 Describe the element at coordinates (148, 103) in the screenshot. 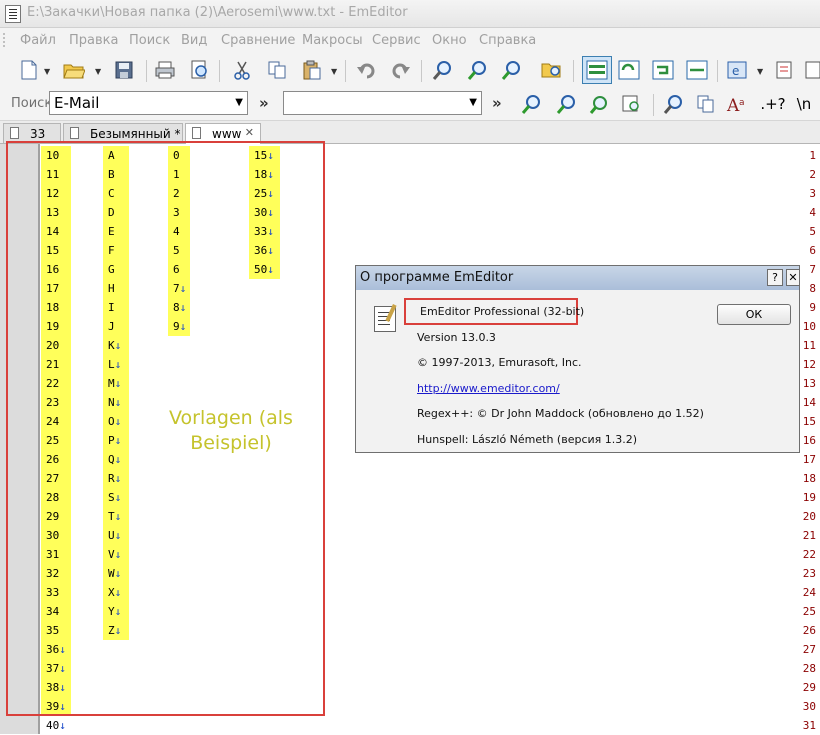

I see `search-input: E-Mail ▼` at that location.